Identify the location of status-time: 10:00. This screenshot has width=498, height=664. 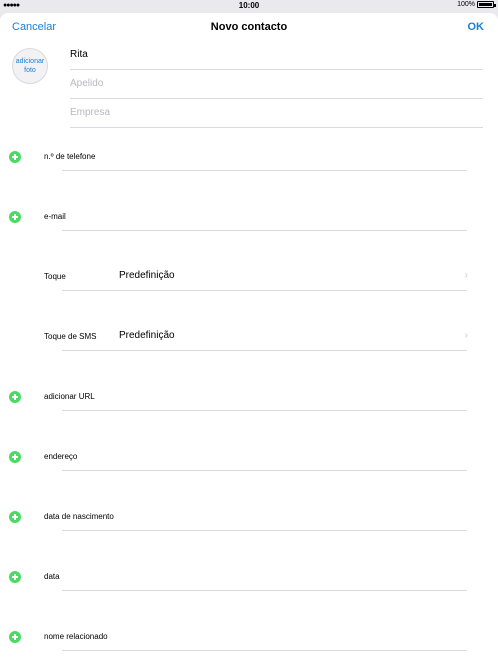
(249, 5).